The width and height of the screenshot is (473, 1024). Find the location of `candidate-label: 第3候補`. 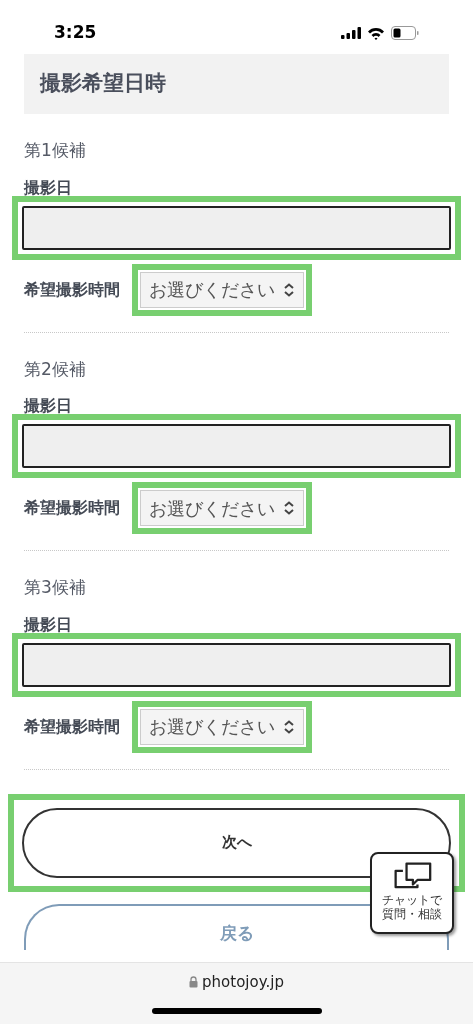

candidate-label: 第3候補 is located at coordinates (55, 587).